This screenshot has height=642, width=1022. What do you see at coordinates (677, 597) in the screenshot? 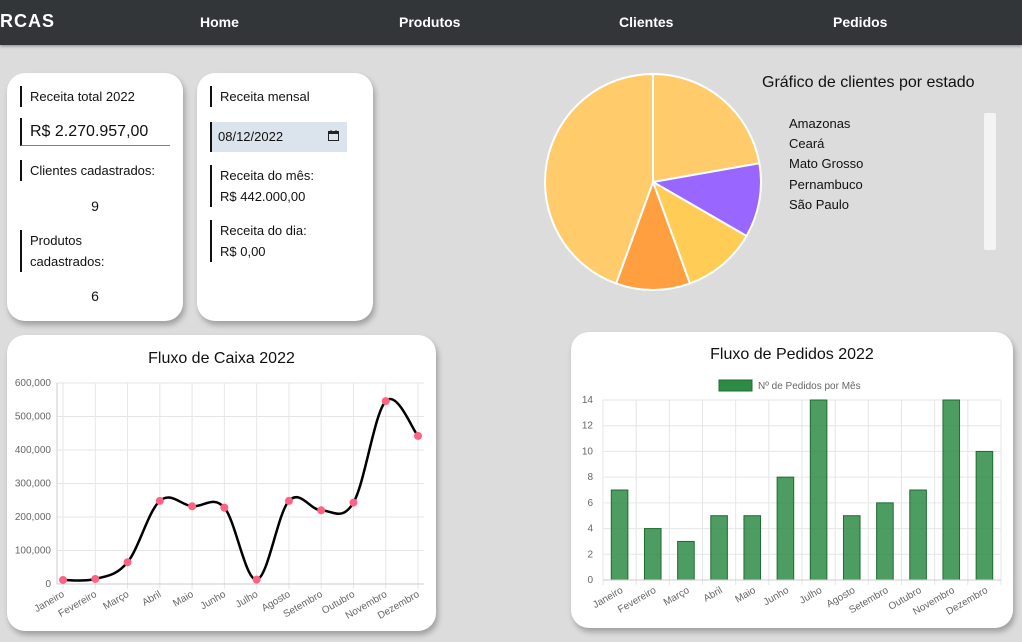
I see `bar-xtick-2: Março` at bounding box center [677, 597].